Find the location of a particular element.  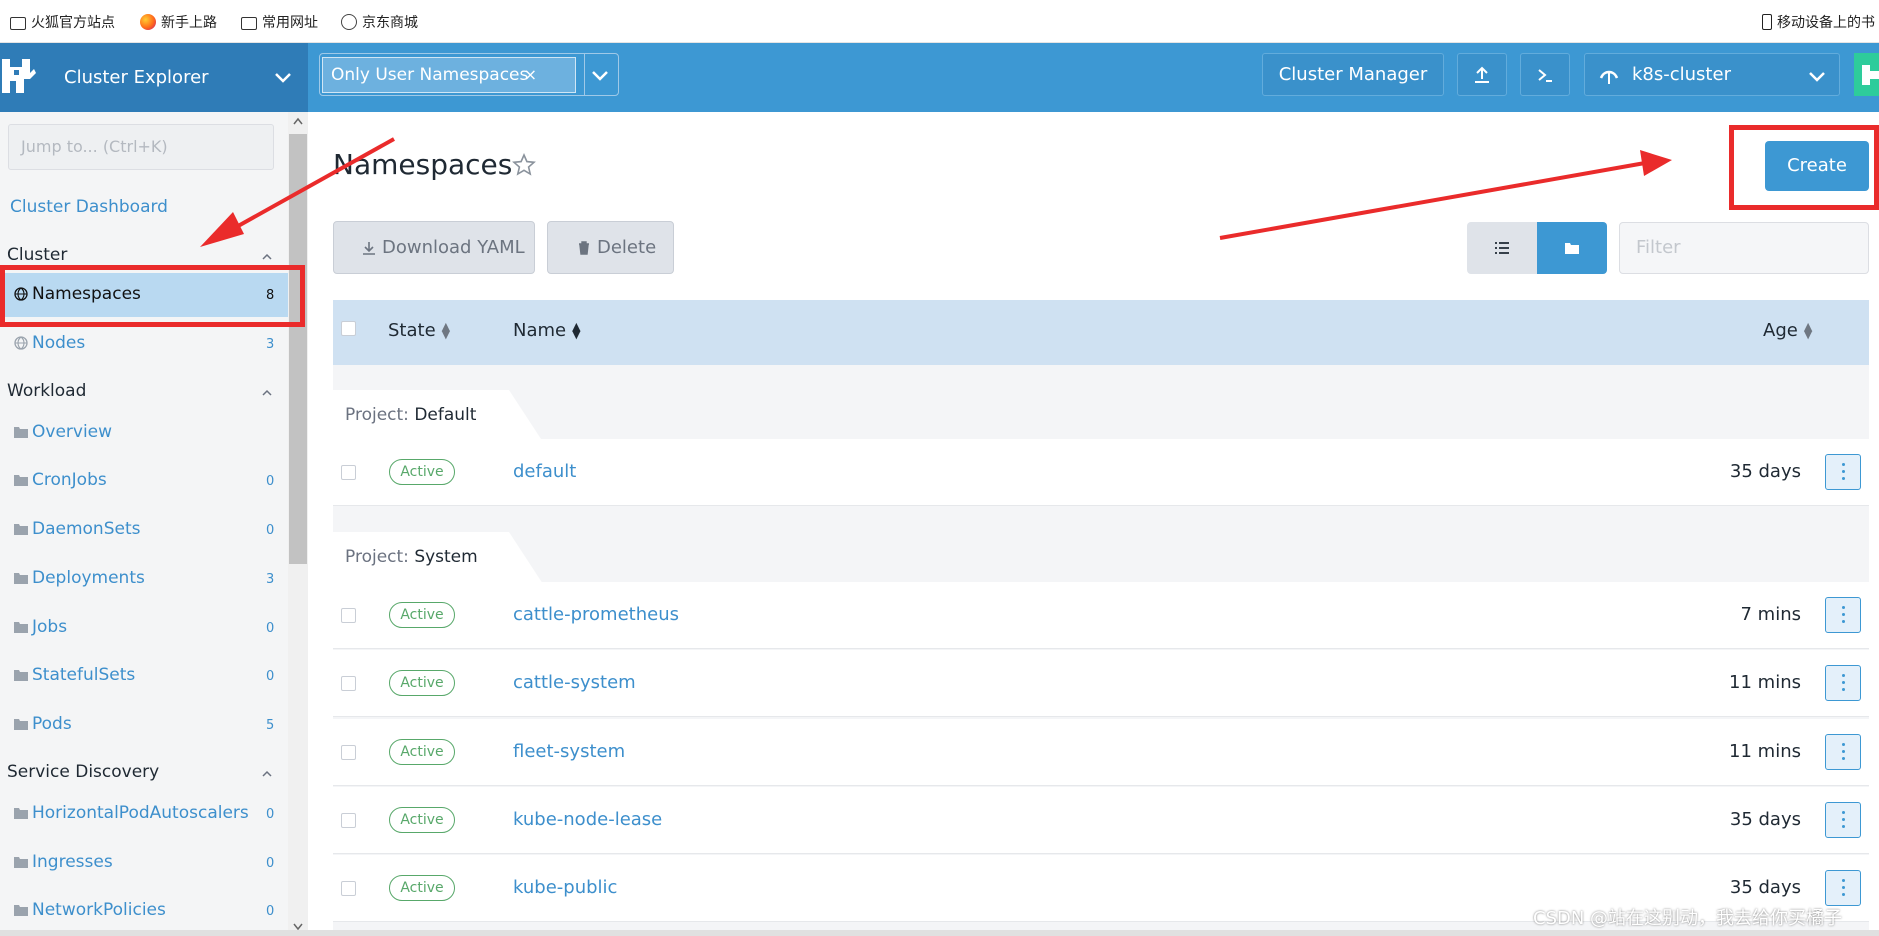

list-view-toggle is located at coordinates (1502, 248).